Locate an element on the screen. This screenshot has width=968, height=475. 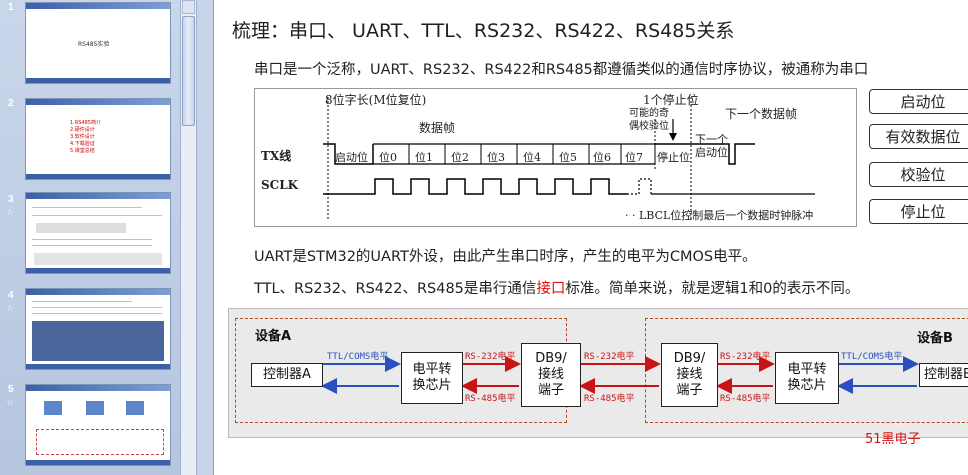
scroll-up-button is located at coordinates (188, 7).